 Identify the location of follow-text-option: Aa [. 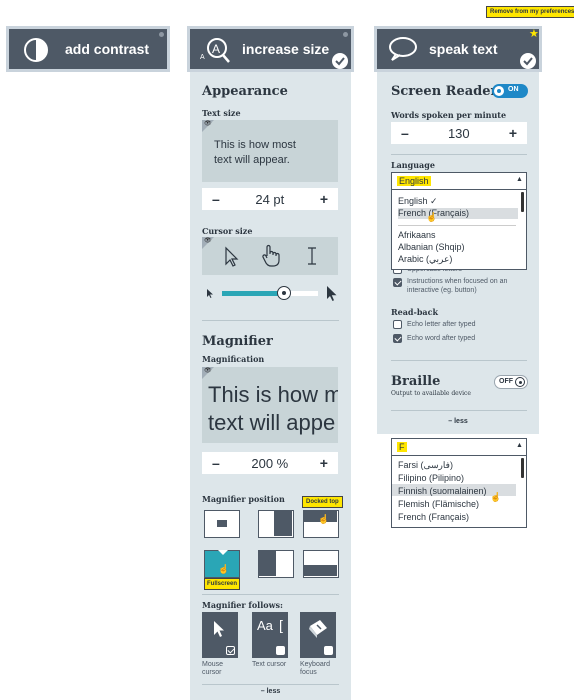
(270, 635).